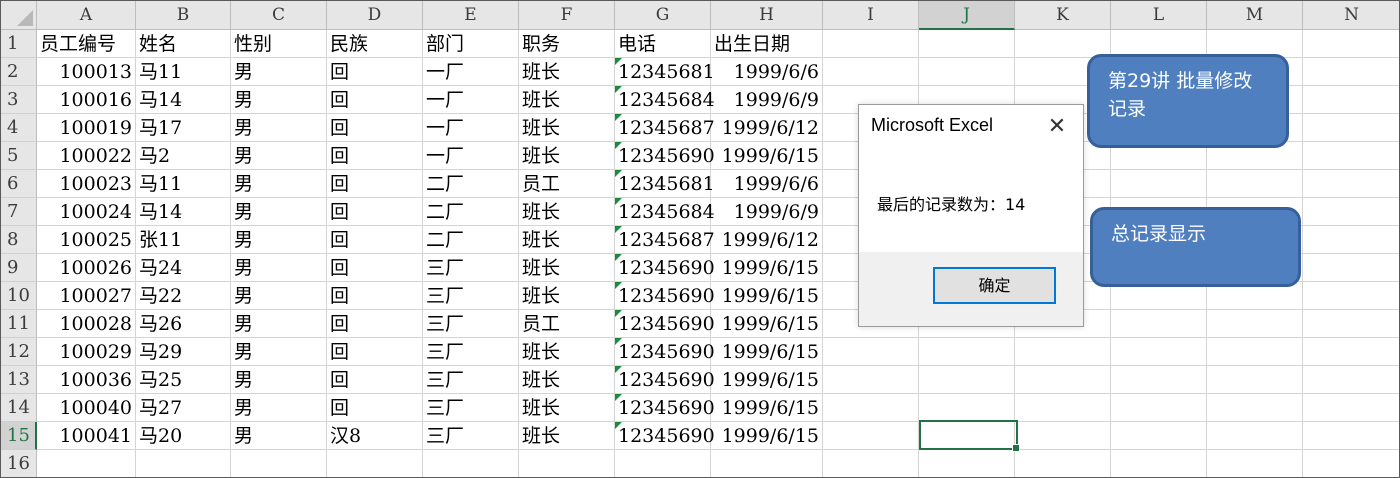 Image resolution: width=1400 pixels, height=478 pixels. Describe the element at coordinates (19, 72) in the screenshot. I see `row-header-2: 2` at that location.